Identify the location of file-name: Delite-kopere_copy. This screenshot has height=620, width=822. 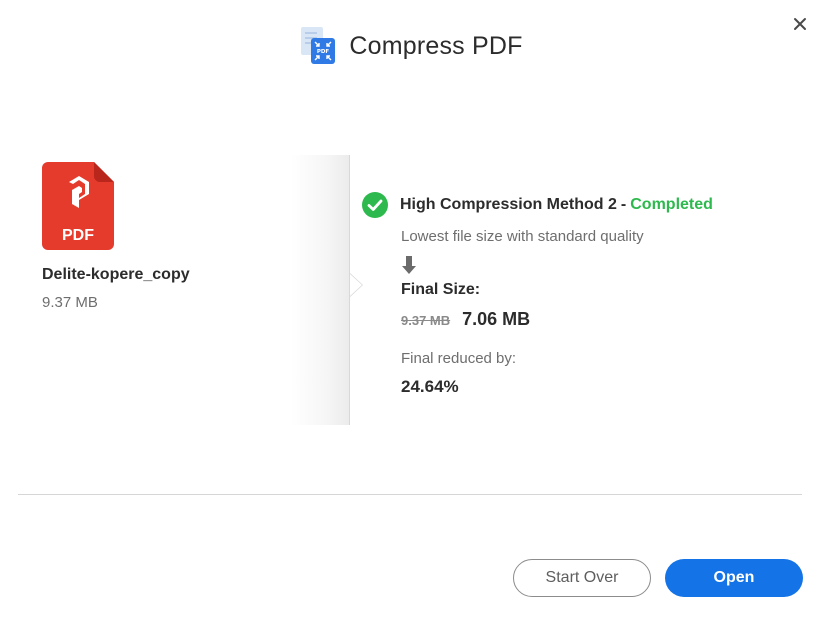
(116, 274).